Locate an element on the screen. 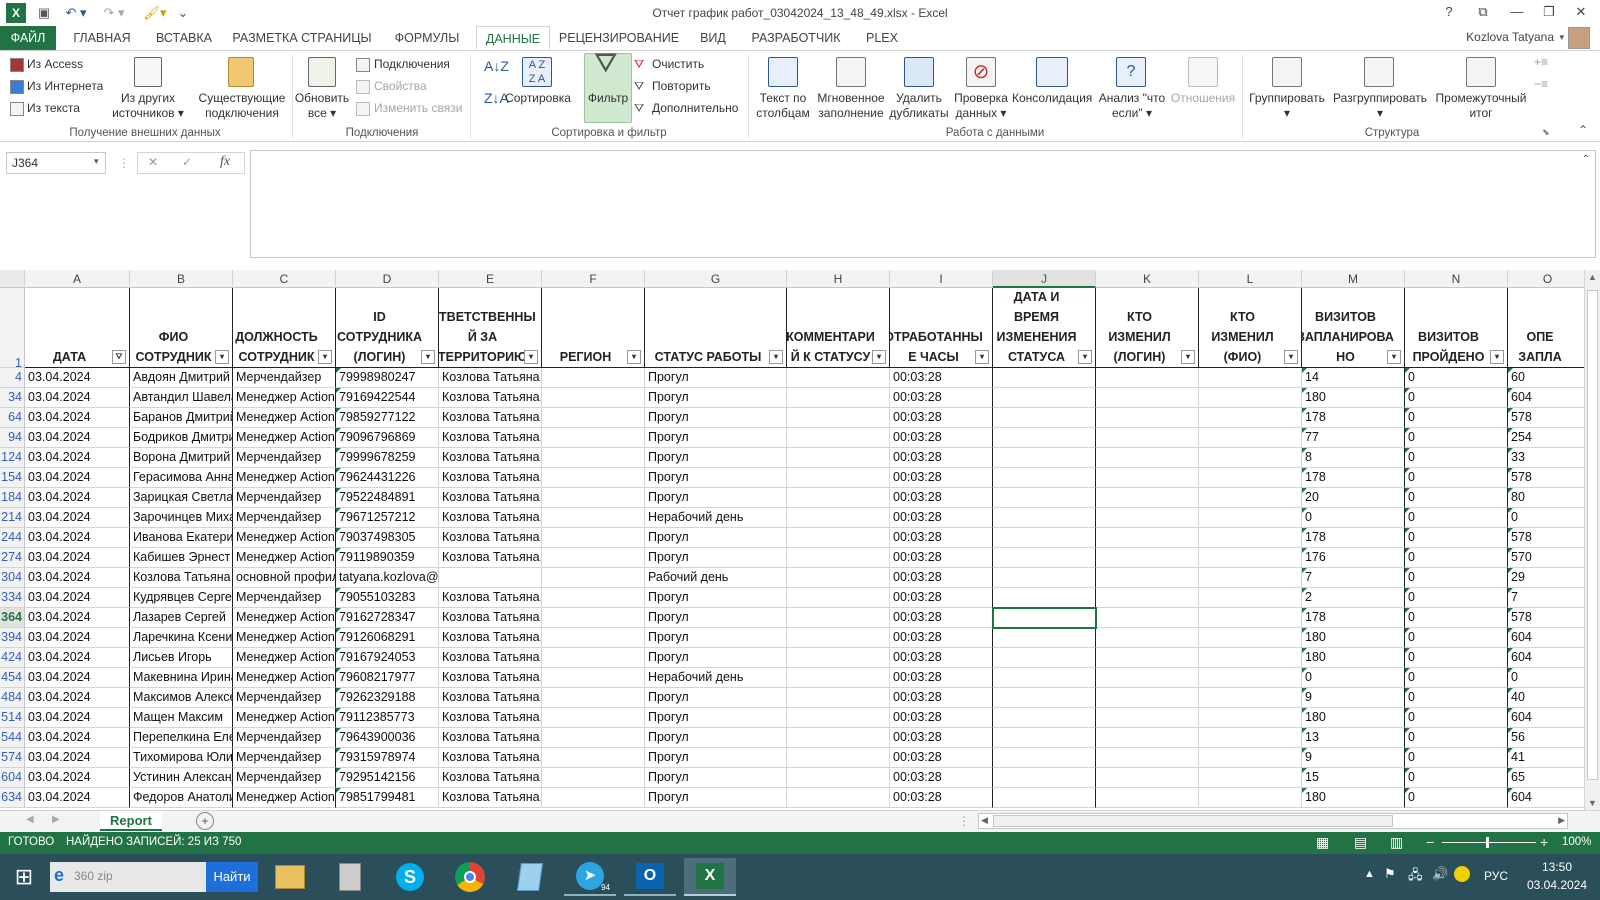 The width and height of the screenshot is (1600, 900). cell-b: Бодриков Дмитрий is located at coordinates (181, 438).